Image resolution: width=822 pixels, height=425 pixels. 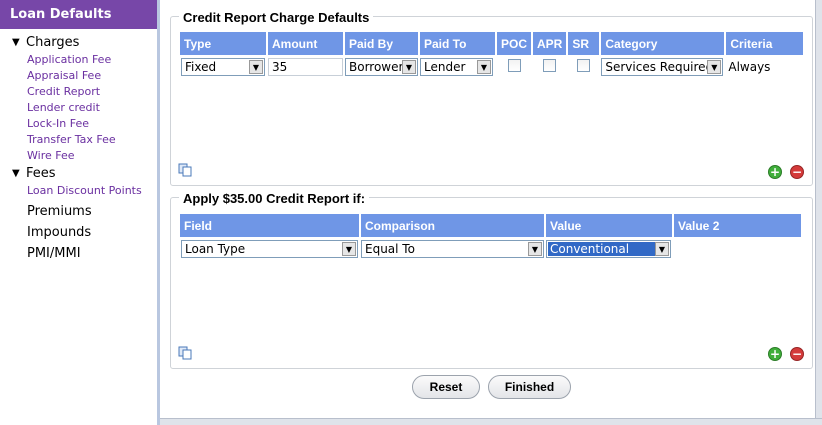 What do you see at coordinates (550, 43) in the screenshot?
I see `column-header-apr: APR` at bounding box center [550, 43].